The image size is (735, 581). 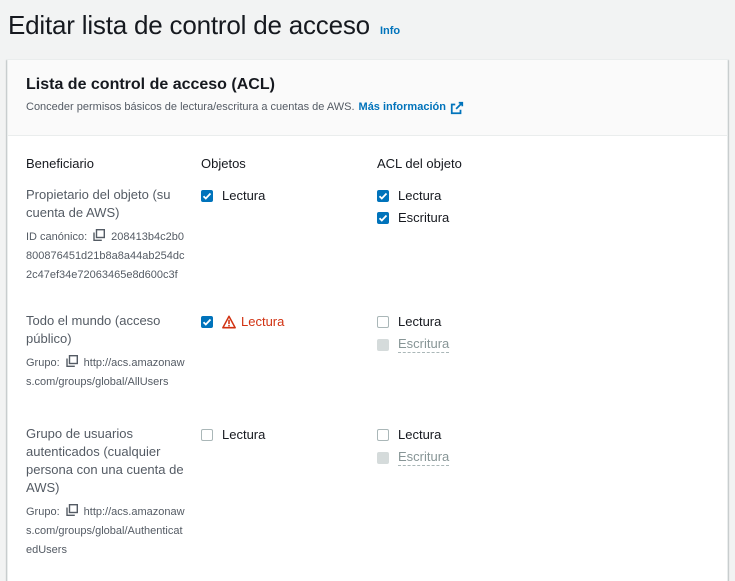 What do you see at coordinates (150, 84) in the screenshot?
I see `panel-title: Lista de control de acceso (ACL)` at bounding box center [150, 84].